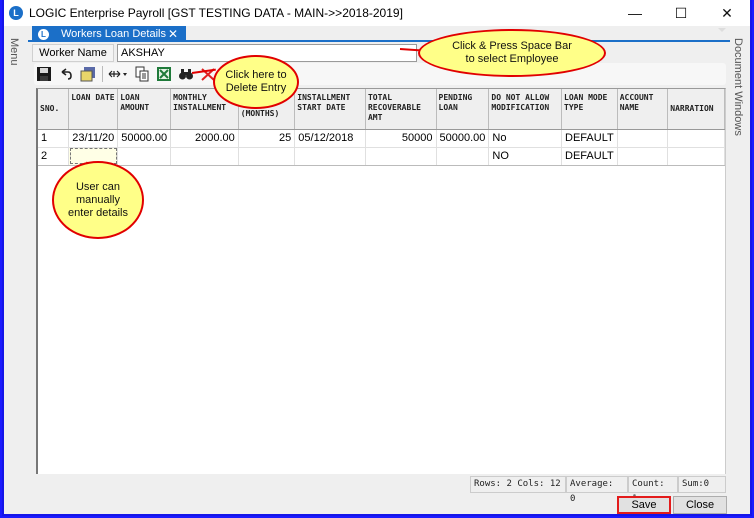  What do you see at coordinates (635, 13) in the screenshot?
I see `minimize-button: —` at bounding box center [635, 13].